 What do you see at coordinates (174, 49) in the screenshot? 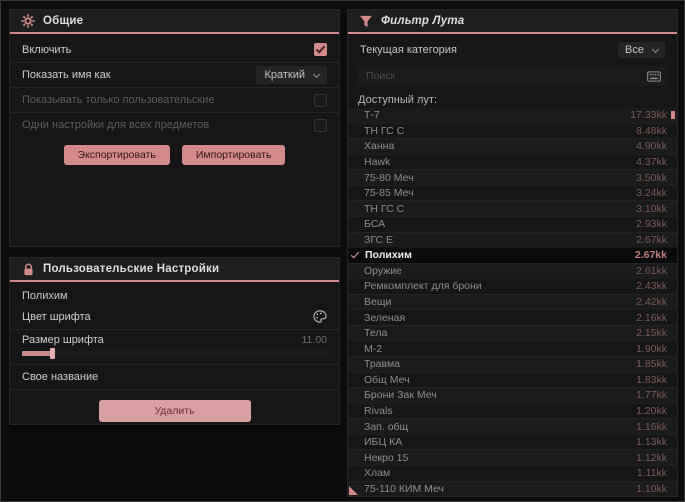
I see `enable-row: Включить` at bounding box center [174, 49].